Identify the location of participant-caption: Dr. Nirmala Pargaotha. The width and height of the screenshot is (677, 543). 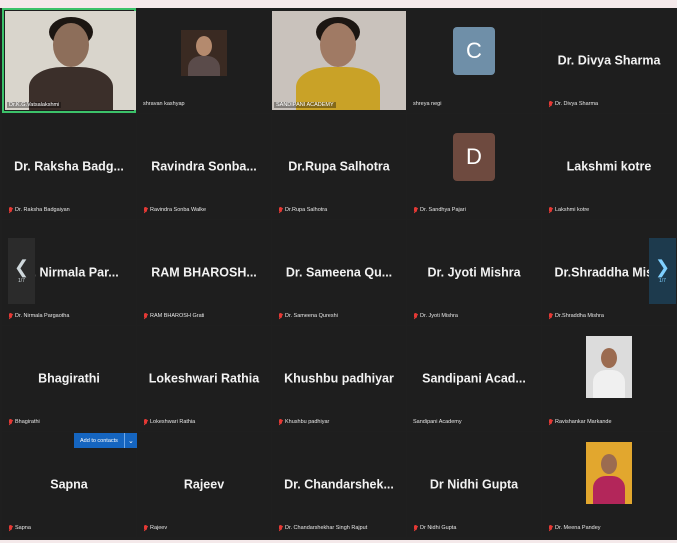
(38, 316).